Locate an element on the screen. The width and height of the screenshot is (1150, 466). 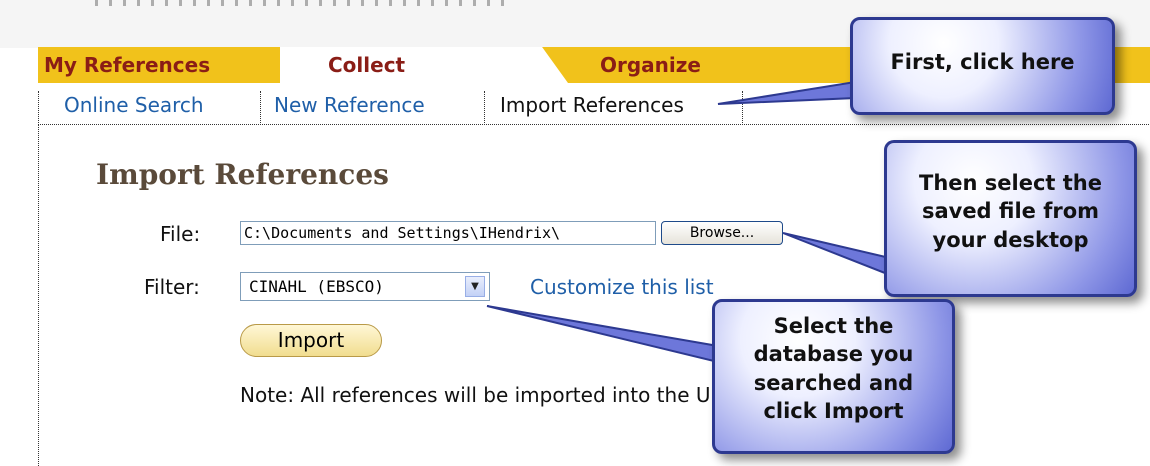
callout-first-text: First, click here is located at coordinates (982, 62).